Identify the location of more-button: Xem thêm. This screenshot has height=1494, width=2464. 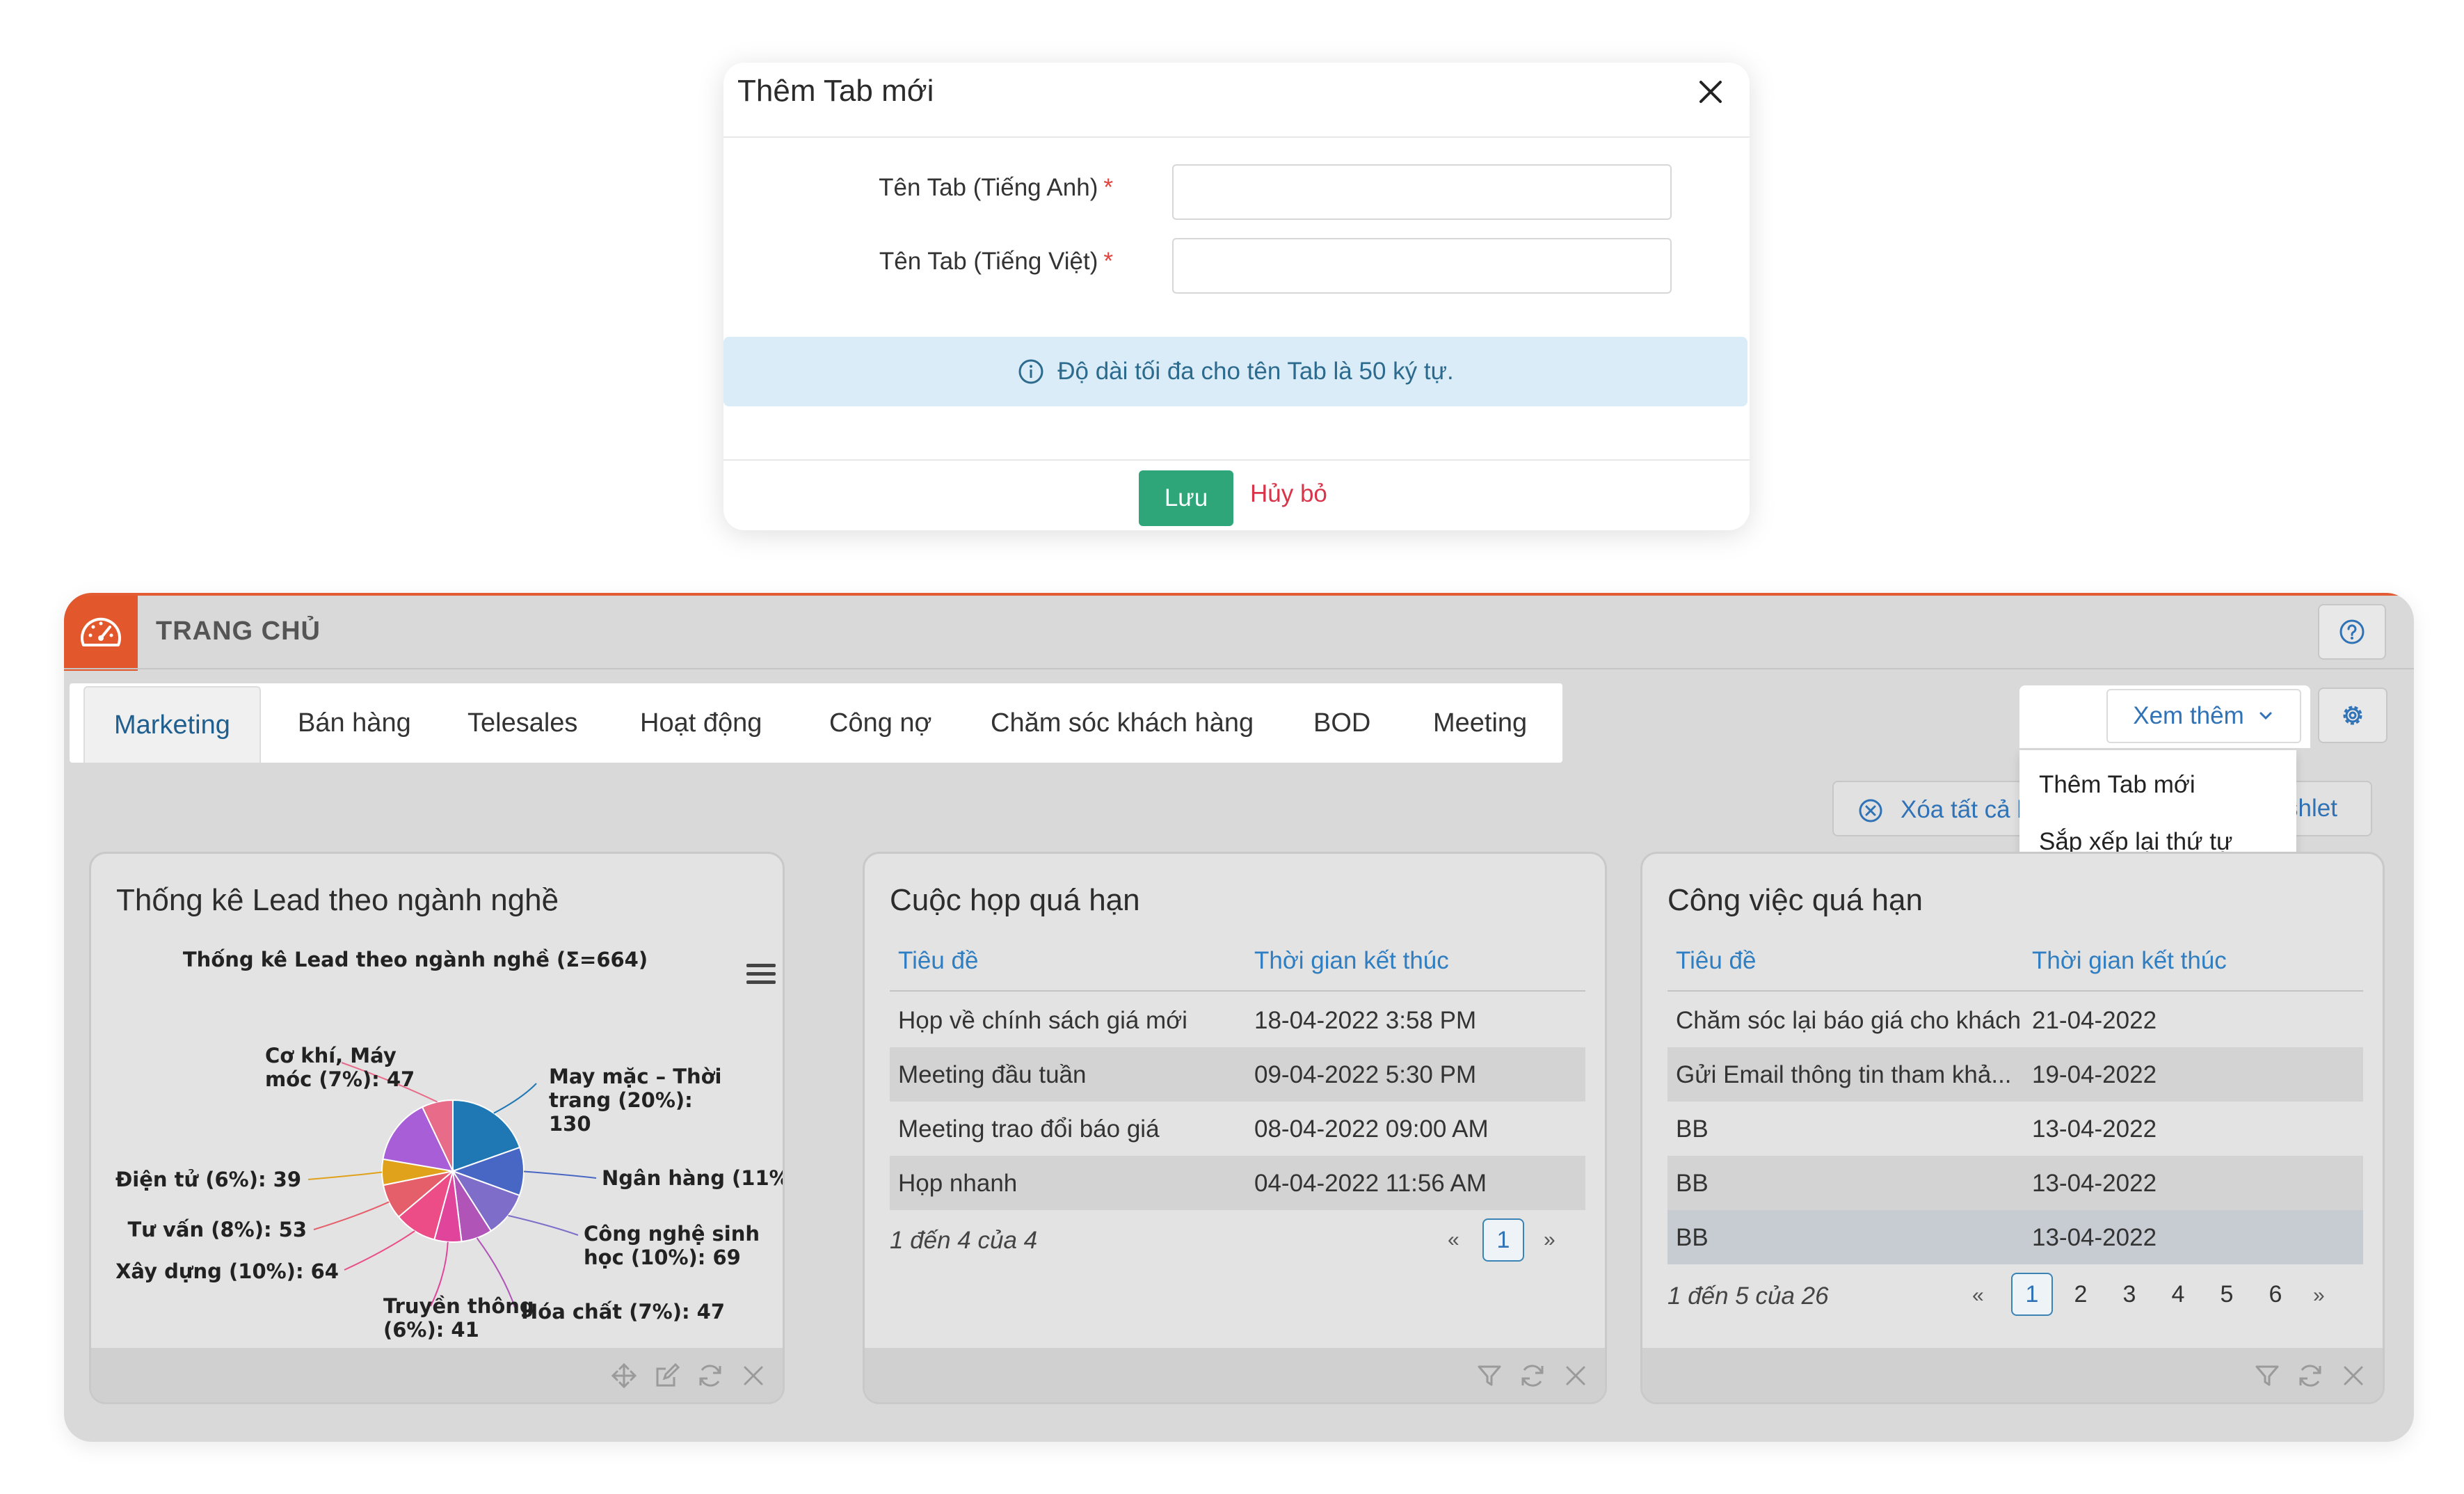
(2203, 716).